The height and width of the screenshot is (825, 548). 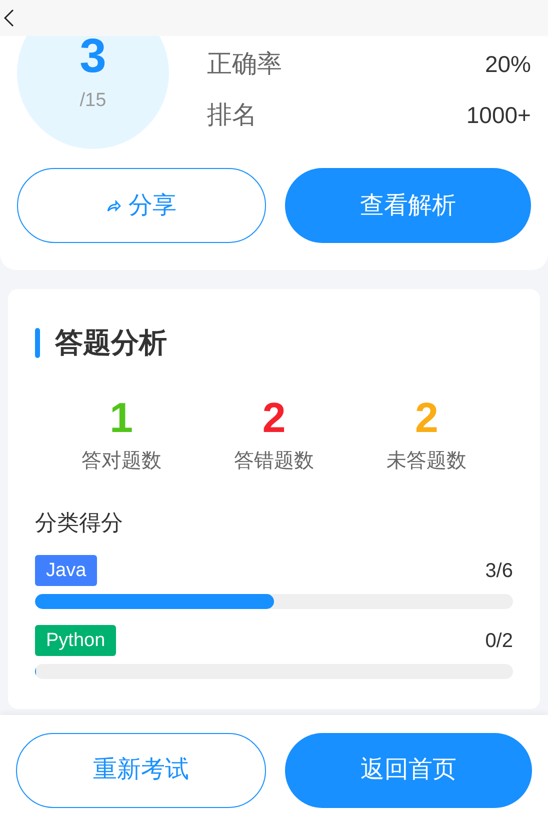 I want to click on stat-value: 20%, so click(x=507, y=65).